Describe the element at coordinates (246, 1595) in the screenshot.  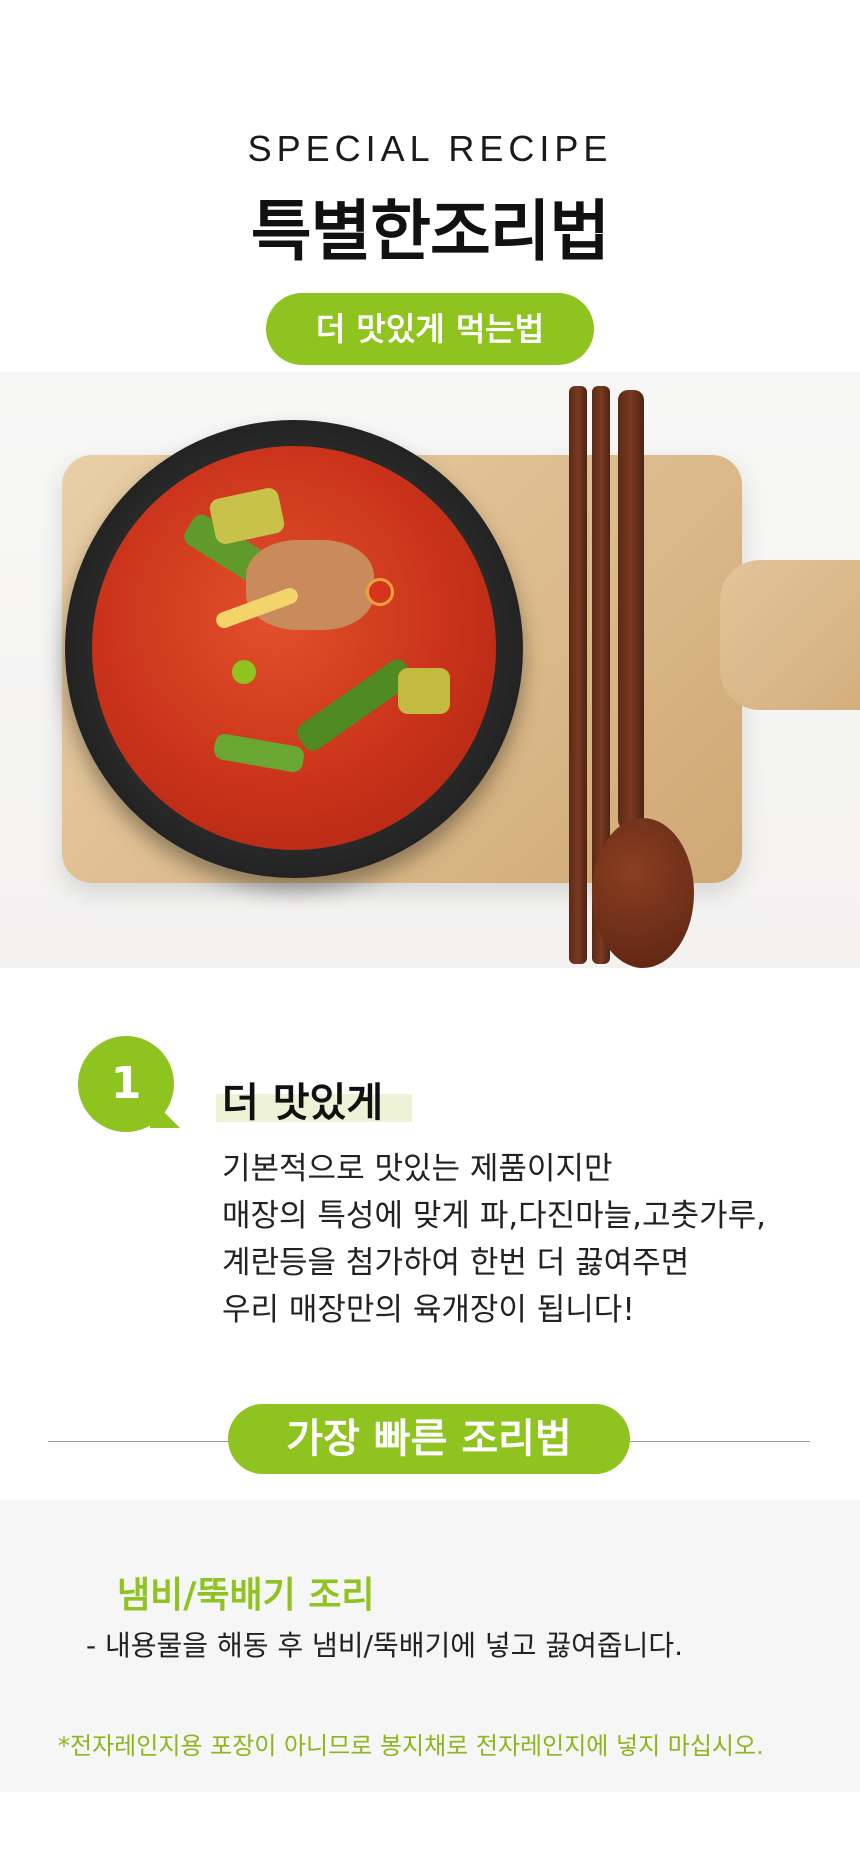
I see `pot-cooking-heading: 냄비/뚝배기 조리` at that location.